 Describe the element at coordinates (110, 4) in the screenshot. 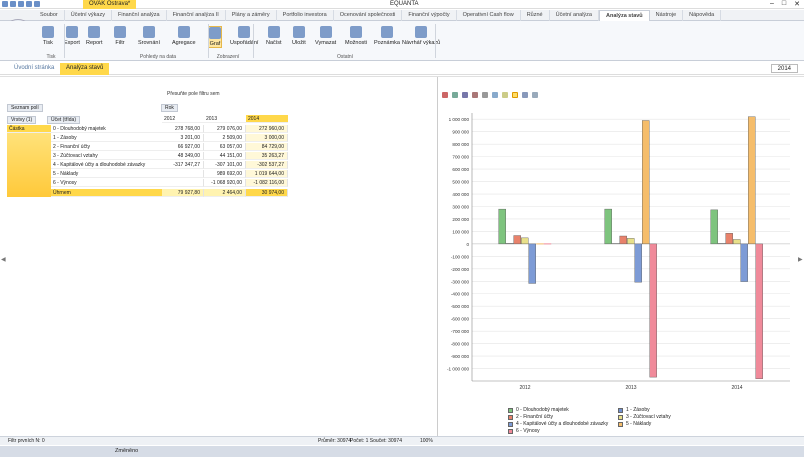

I see `document-tab: OVAK Ostrava*` at that location.